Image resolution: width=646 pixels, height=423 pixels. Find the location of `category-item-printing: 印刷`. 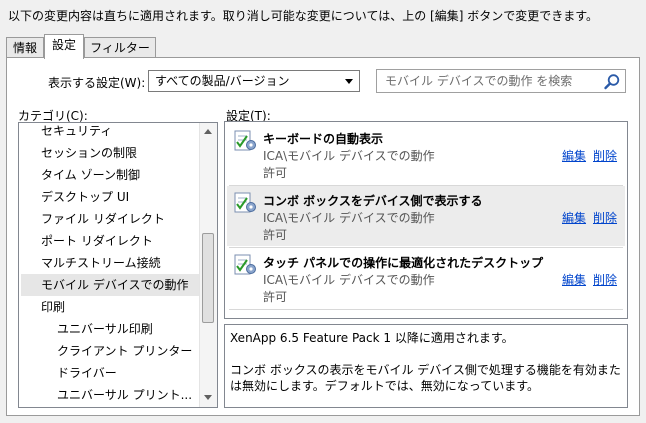

category-item-printing: 印刷 is located at coordinates (42, 307).